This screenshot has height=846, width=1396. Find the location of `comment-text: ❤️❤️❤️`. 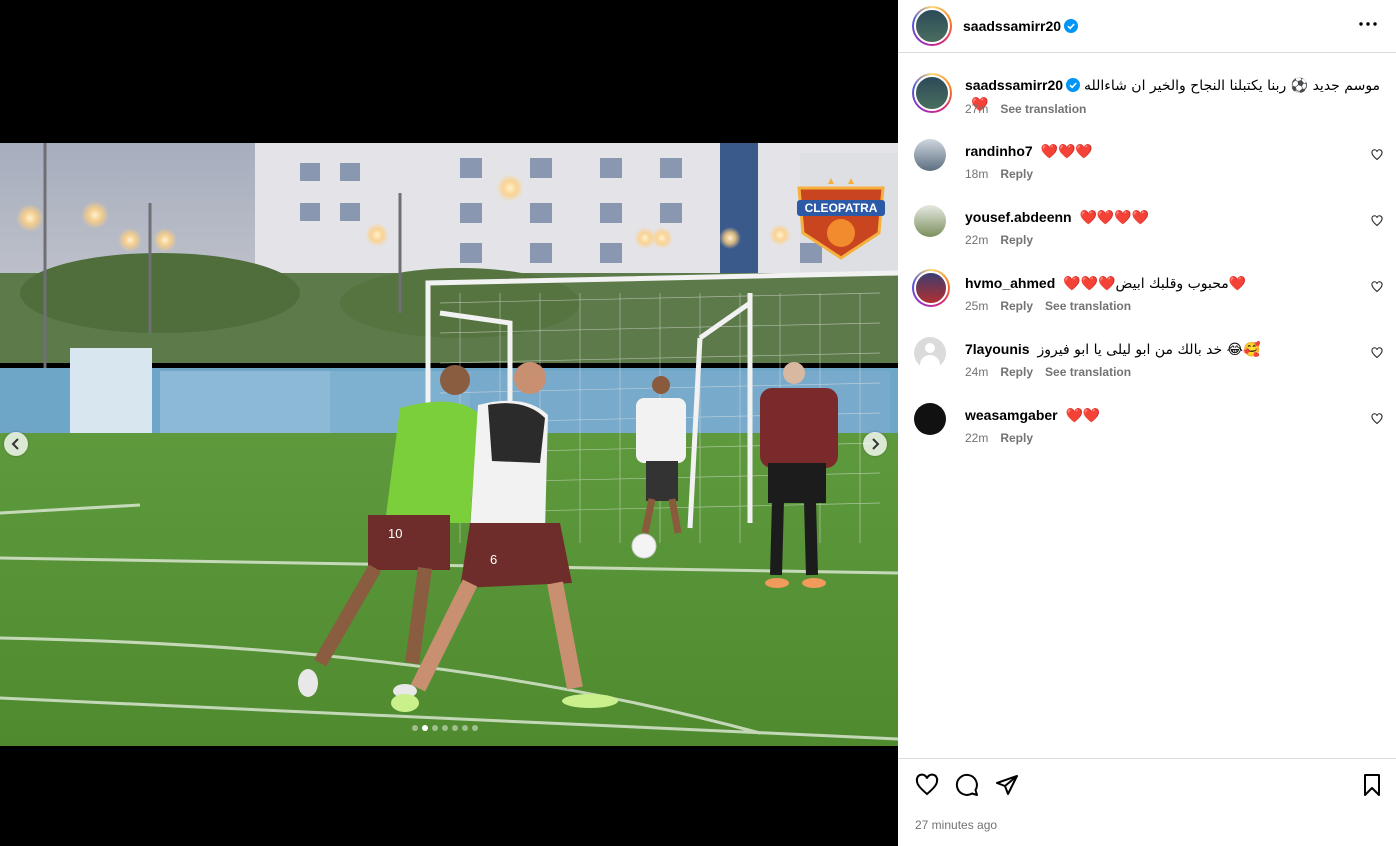

comment-text: ❤️❤️❤️ is located at coordinates (1066, 152).